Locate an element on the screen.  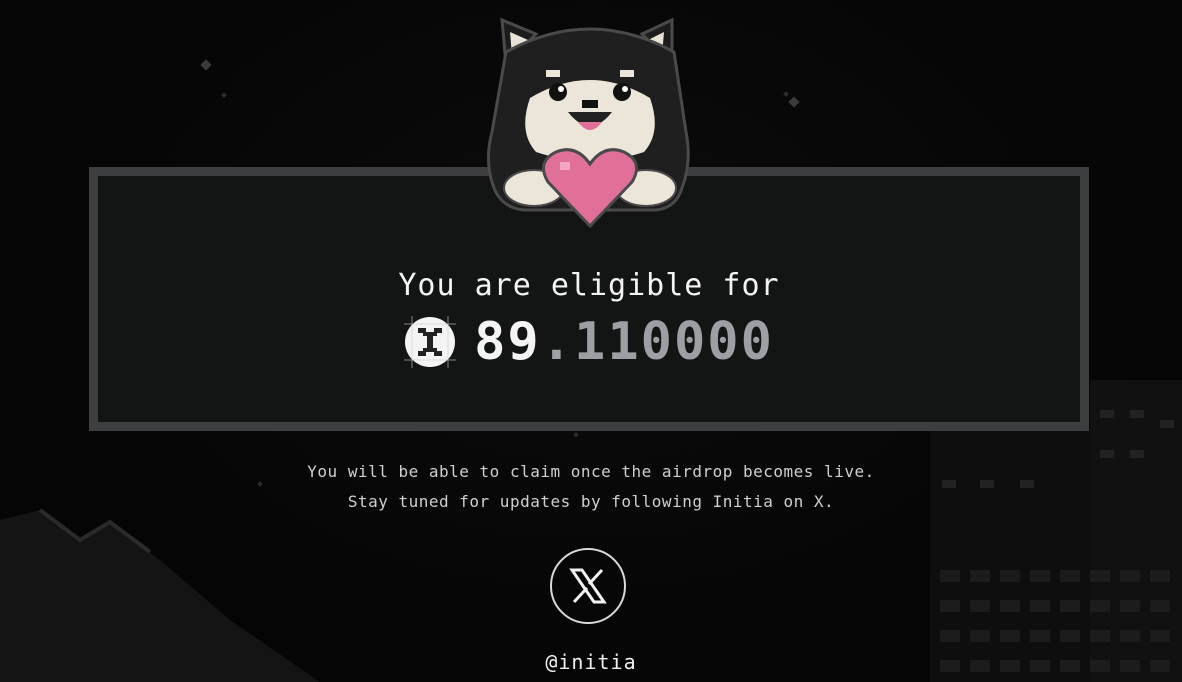
eligibility-title: You are eligible for is located at coordinates (589, 285).